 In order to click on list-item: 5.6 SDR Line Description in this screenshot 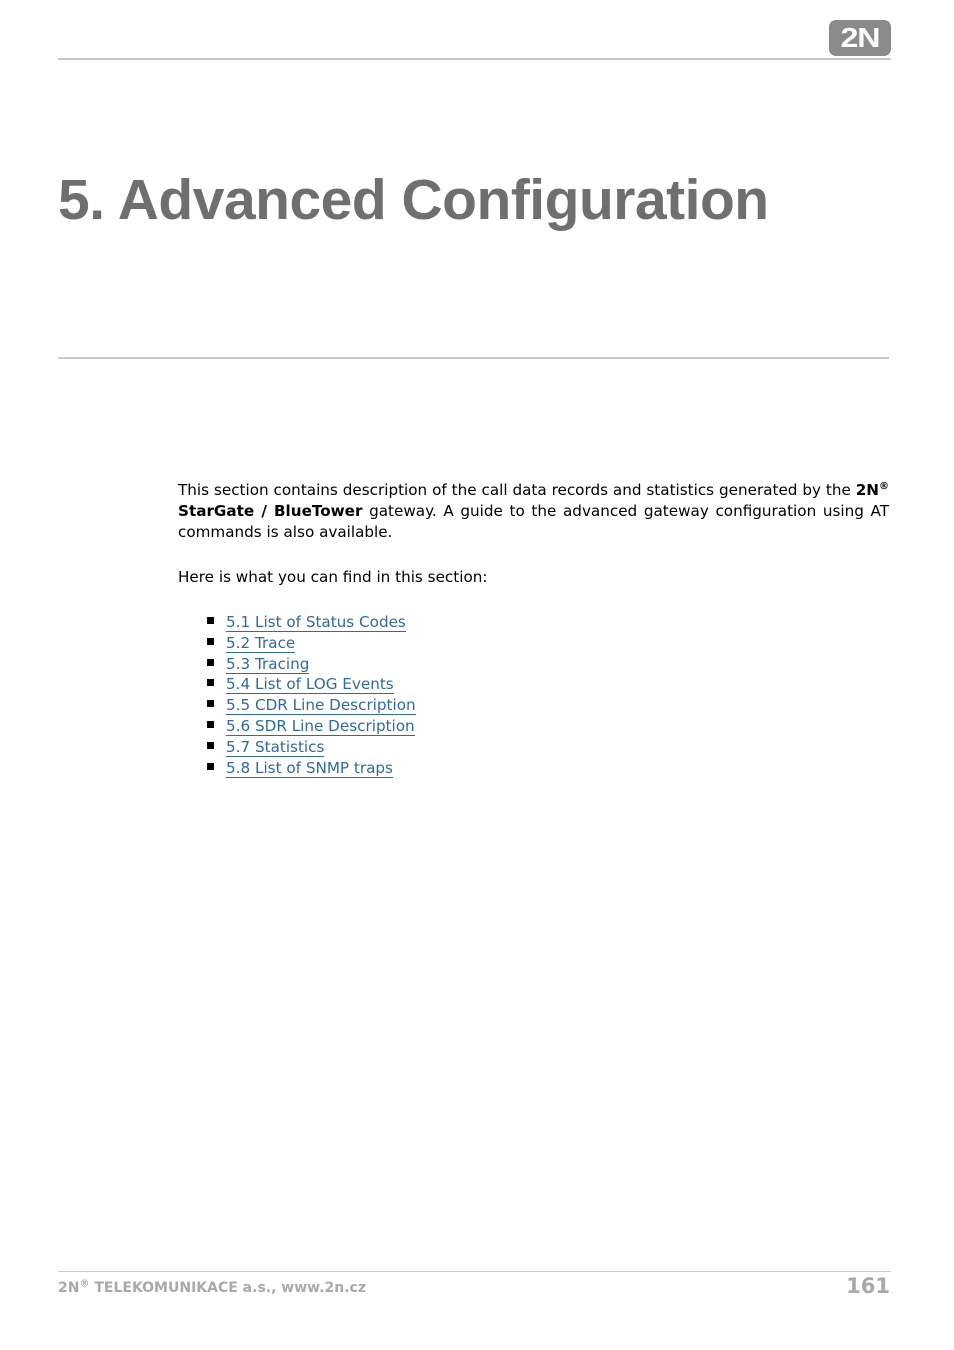, I will do `click(547, 726)`.